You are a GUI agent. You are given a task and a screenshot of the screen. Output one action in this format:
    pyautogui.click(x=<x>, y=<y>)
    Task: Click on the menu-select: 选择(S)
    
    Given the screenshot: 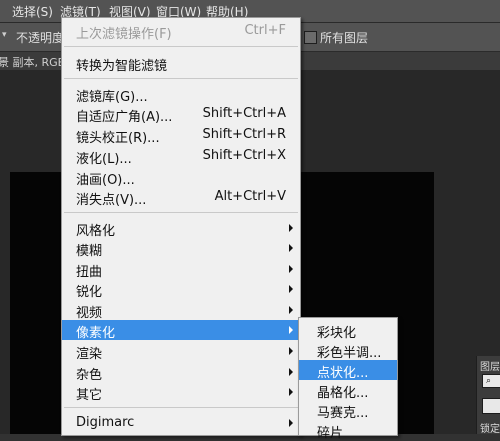 What is the action you would take?
    pyautogui.click(x=32, y=11)
    